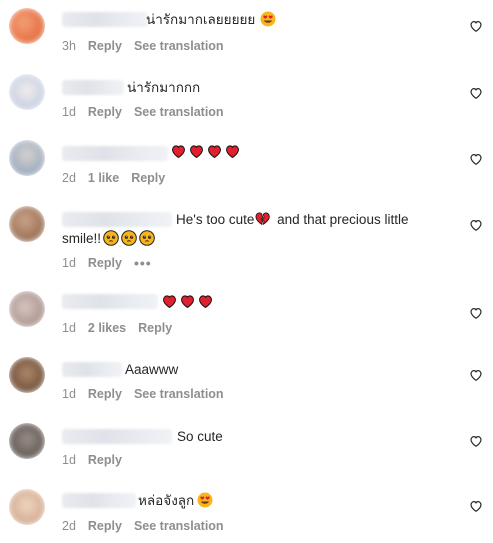  What do you see at coordinates (215, 219) in the screenshot?
I see `comment-text-content: He's too cute` at bounding box center [215, 219].